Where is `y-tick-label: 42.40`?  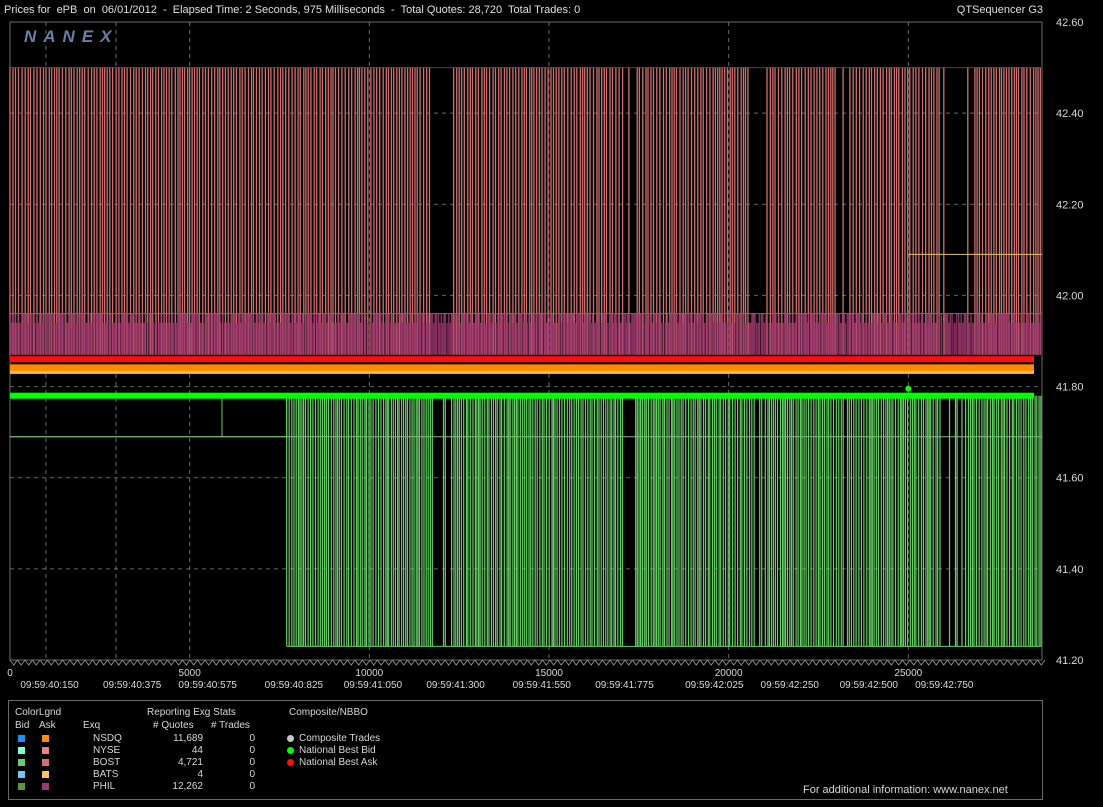
y-tick-label: 42.40 is located at coordinates (1070, 114).